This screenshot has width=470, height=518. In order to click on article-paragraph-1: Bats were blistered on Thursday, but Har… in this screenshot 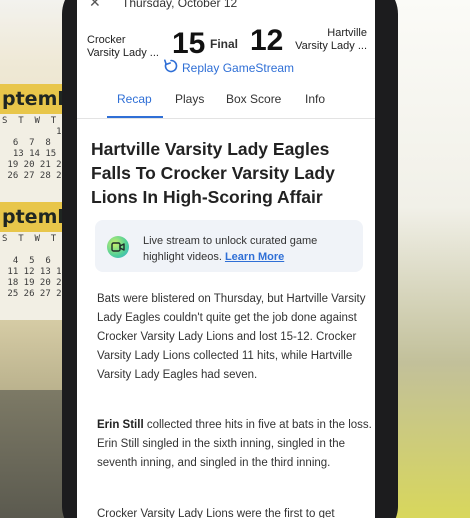, I will do `click(231, 337)`.